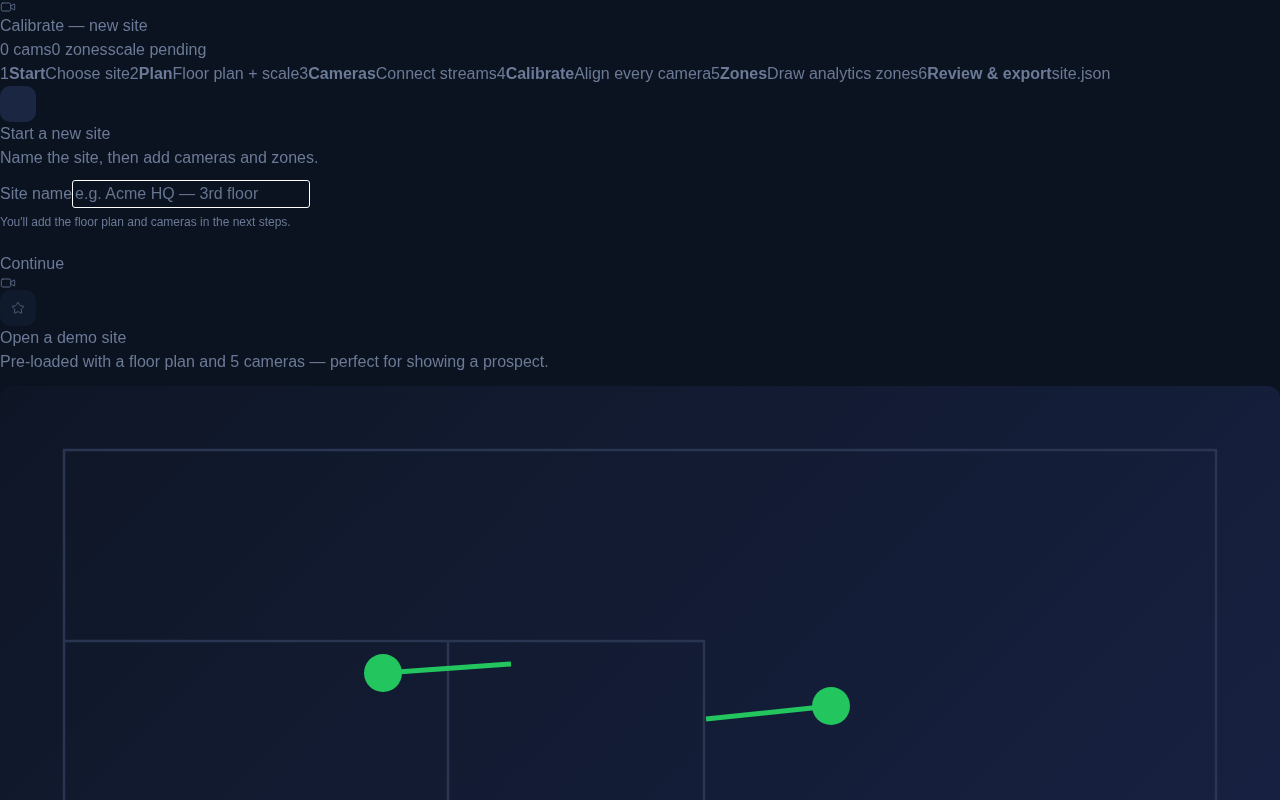 This screenshot has height=800, width=1280. Describe the element at coordinates (159, 158) in the screenshot. I see `option-description: Name the site, then add cameras and zones.` at that location.